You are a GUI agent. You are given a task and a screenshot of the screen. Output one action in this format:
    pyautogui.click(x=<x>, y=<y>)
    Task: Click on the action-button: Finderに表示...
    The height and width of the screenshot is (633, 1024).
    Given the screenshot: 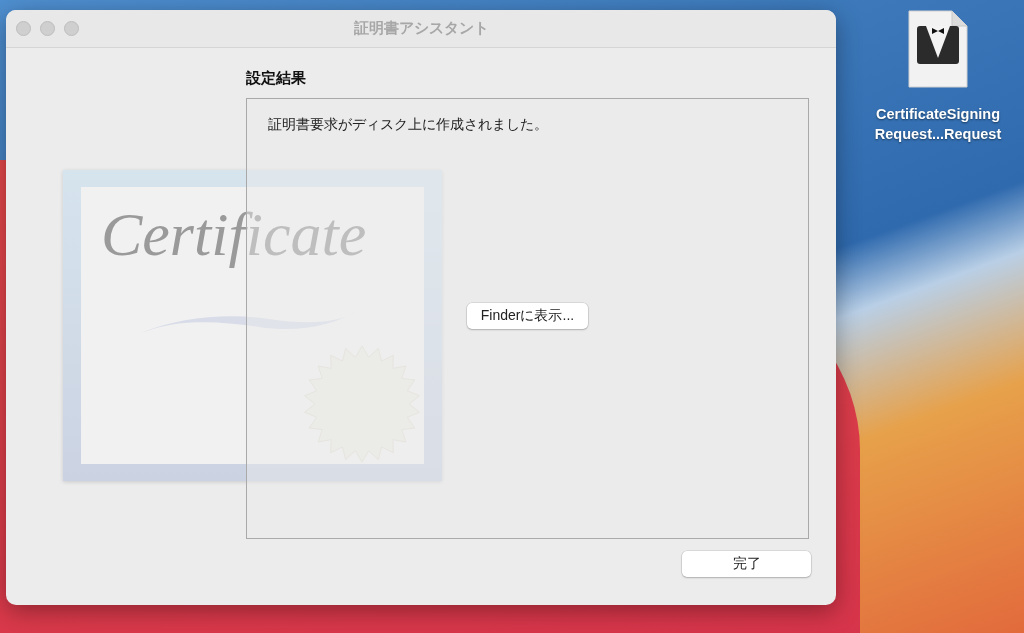 What is the action you would take?
    pyautogui.click(x=527, y=316)
    